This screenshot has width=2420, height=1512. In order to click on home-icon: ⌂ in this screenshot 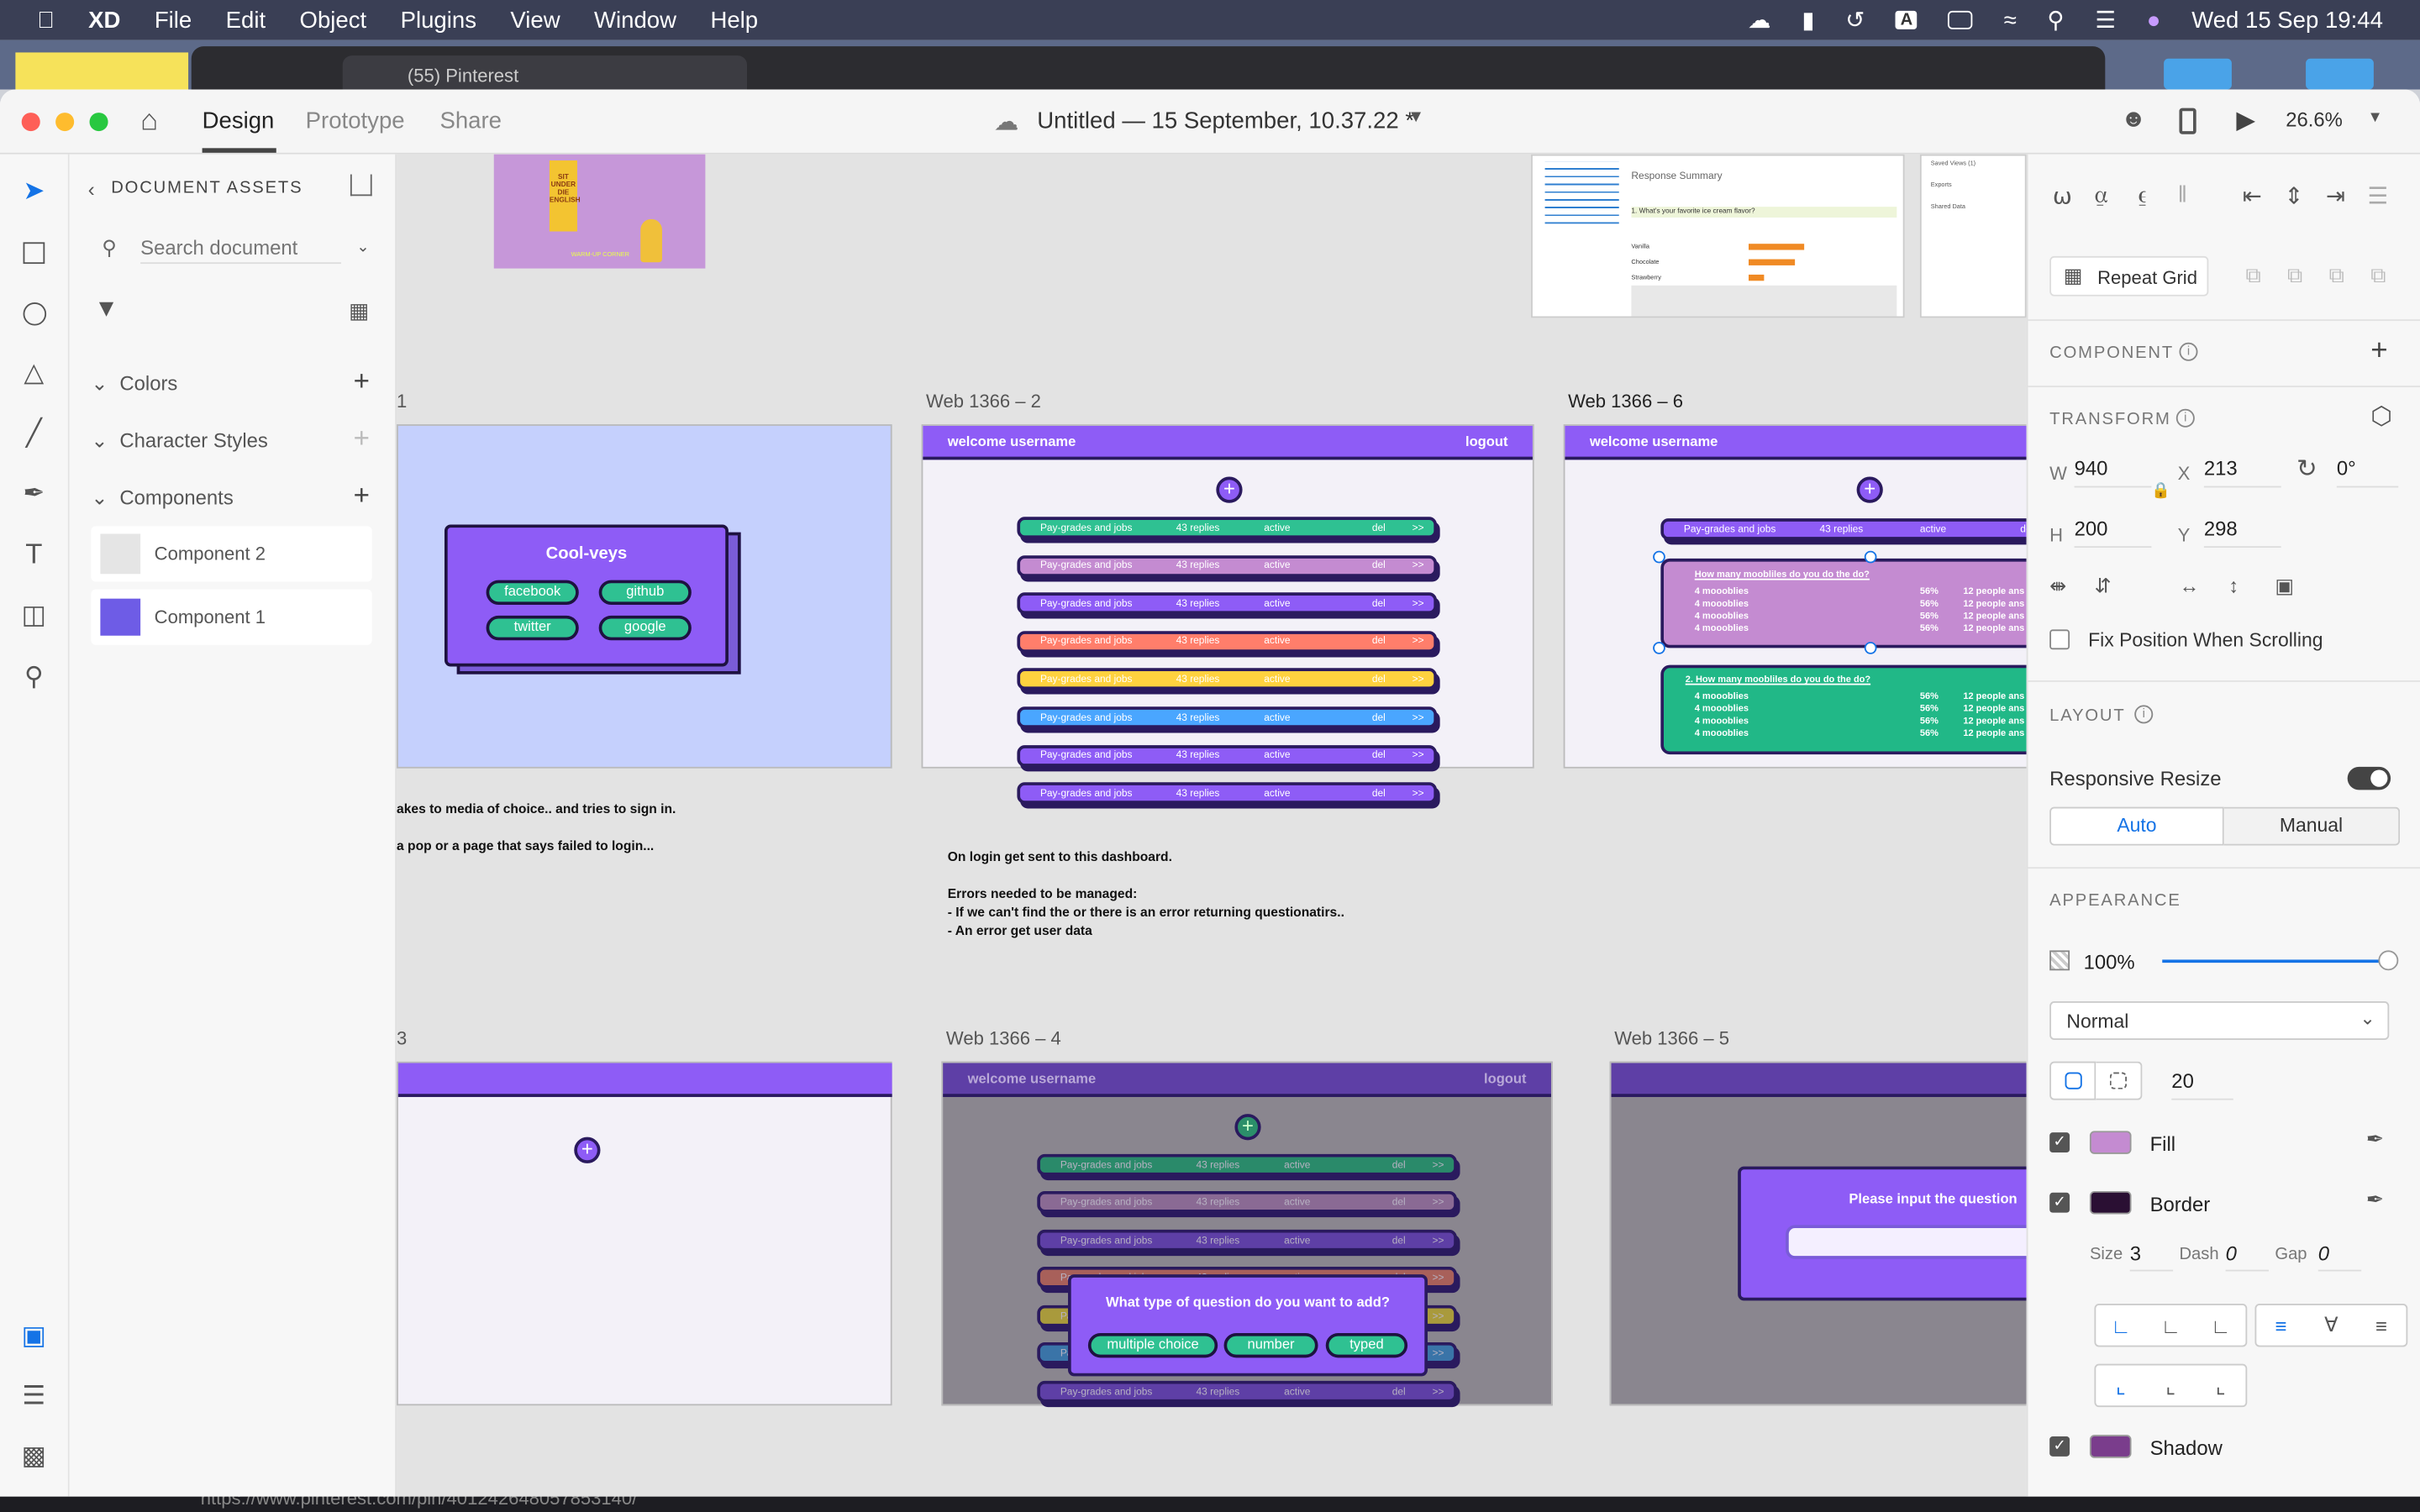, I will do `click(149, 122)`.